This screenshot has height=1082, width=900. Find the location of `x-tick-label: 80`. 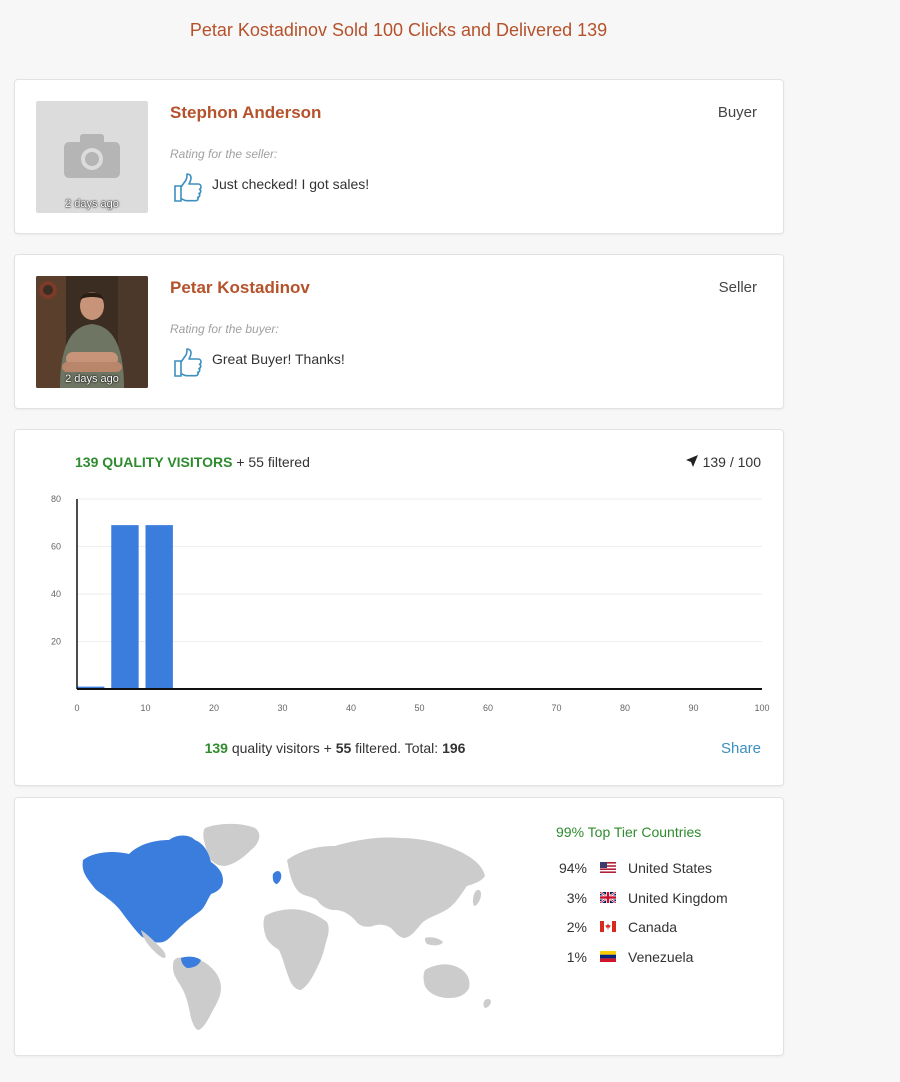

x-tick-label: 80 is located at coordinates (625, 708).